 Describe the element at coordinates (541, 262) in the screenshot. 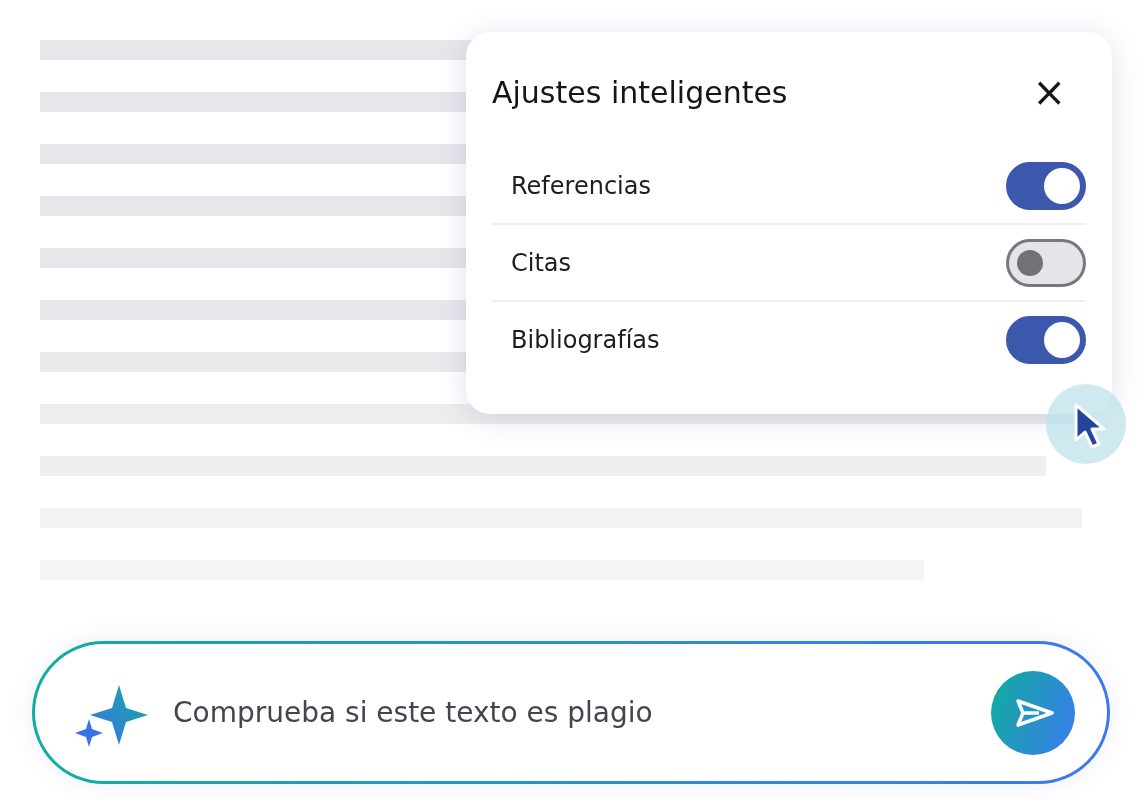

I see `option-label: Citas` at that location.